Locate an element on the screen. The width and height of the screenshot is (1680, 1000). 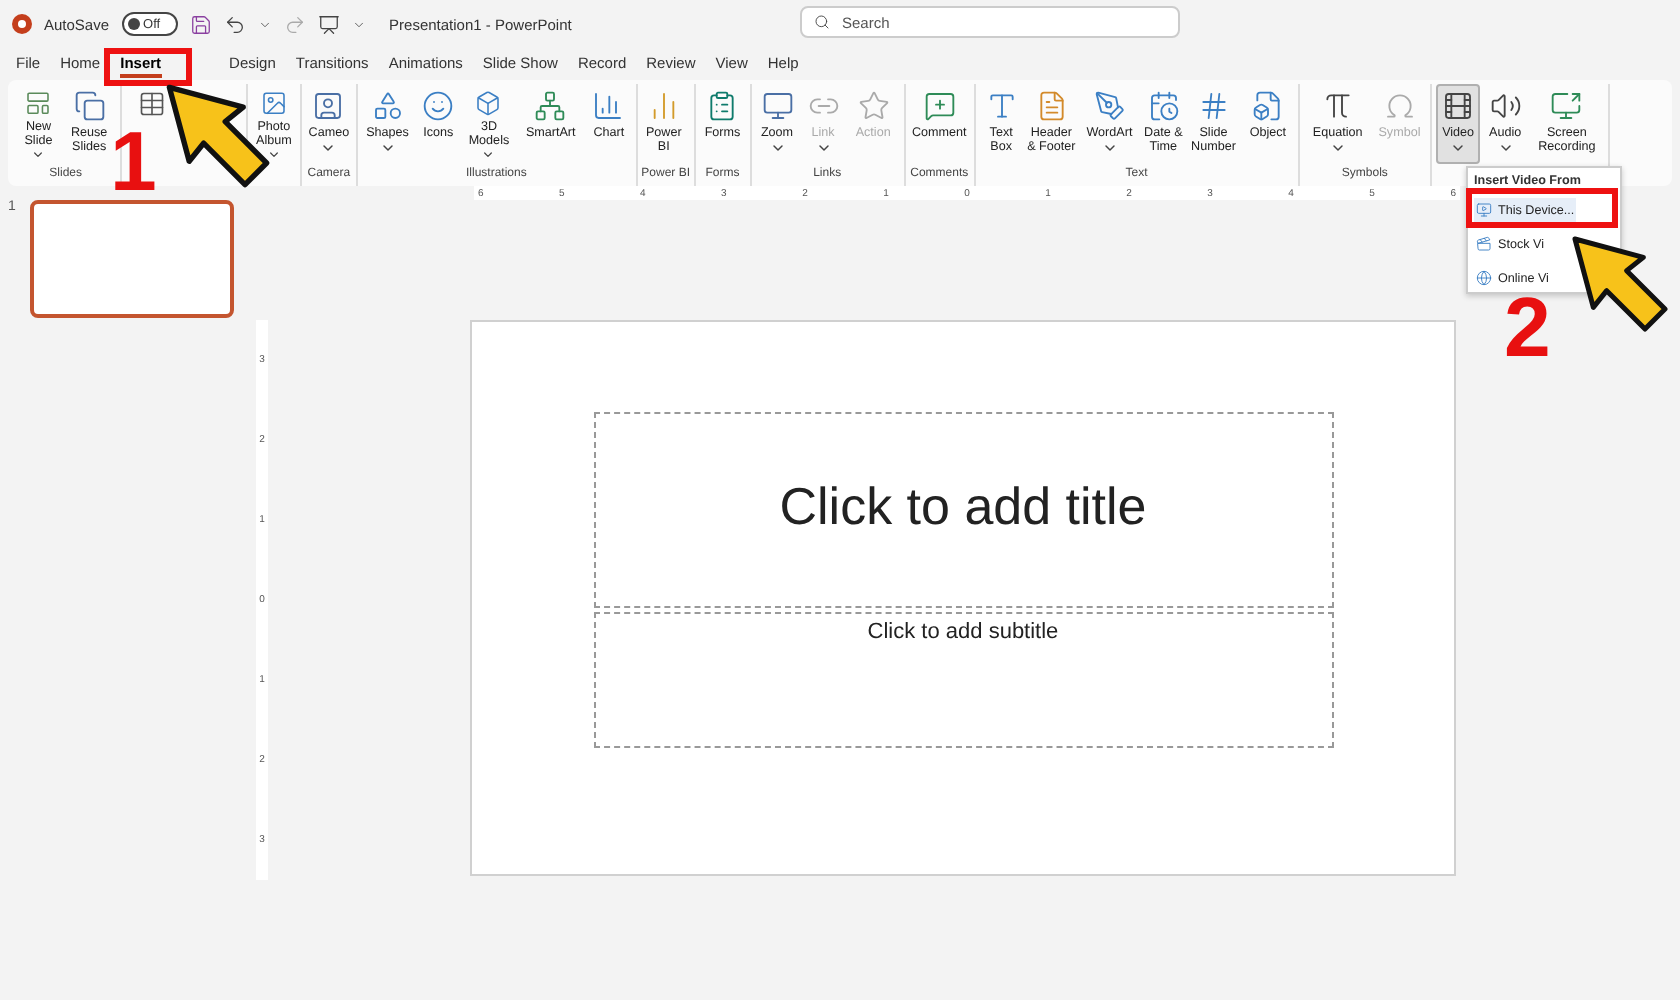
step-number: 2 is located at coordinates (1527, 328).